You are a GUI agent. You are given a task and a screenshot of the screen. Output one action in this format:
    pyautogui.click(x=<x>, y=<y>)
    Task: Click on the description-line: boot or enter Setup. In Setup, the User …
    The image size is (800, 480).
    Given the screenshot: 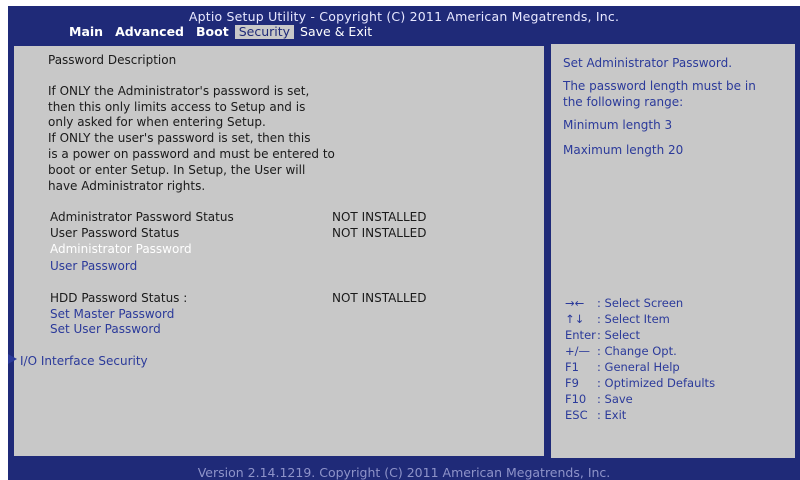 What is the action you would take?
    pyautogui.click(x=177, y=170)
    